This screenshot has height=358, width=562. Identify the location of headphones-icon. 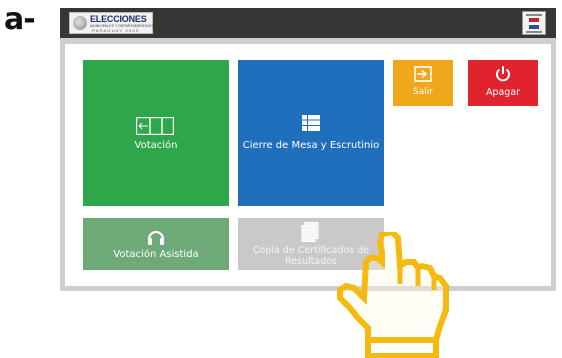
(156, 237).